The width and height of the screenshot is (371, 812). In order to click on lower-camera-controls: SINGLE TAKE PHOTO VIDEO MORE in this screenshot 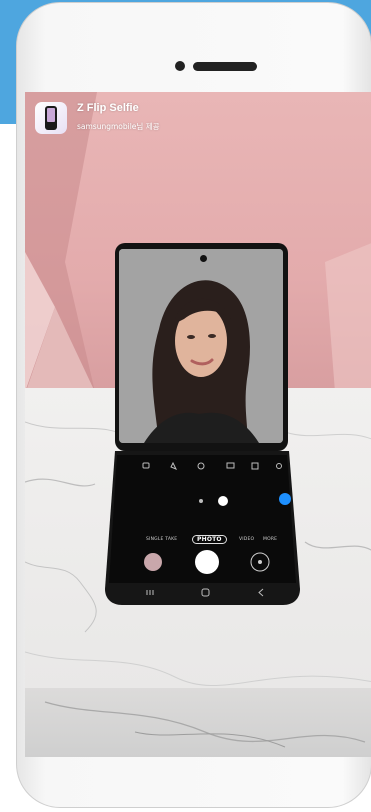, I will do `click(202, 528)`.